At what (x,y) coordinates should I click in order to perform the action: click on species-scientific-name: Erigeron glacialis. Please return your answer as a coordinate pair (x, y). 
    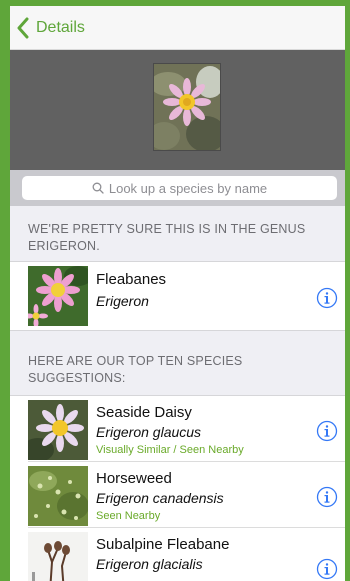
    Looking at the image, I should click on (149, 564).